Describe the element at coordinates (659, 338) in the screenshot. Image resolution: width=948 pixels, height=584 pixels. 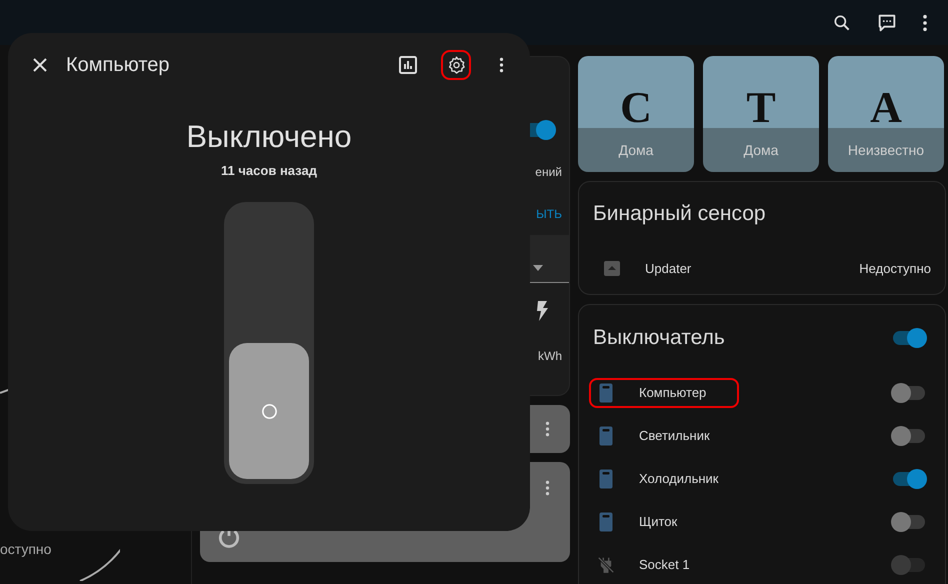
I see `card-title: Выключатель` at that location.